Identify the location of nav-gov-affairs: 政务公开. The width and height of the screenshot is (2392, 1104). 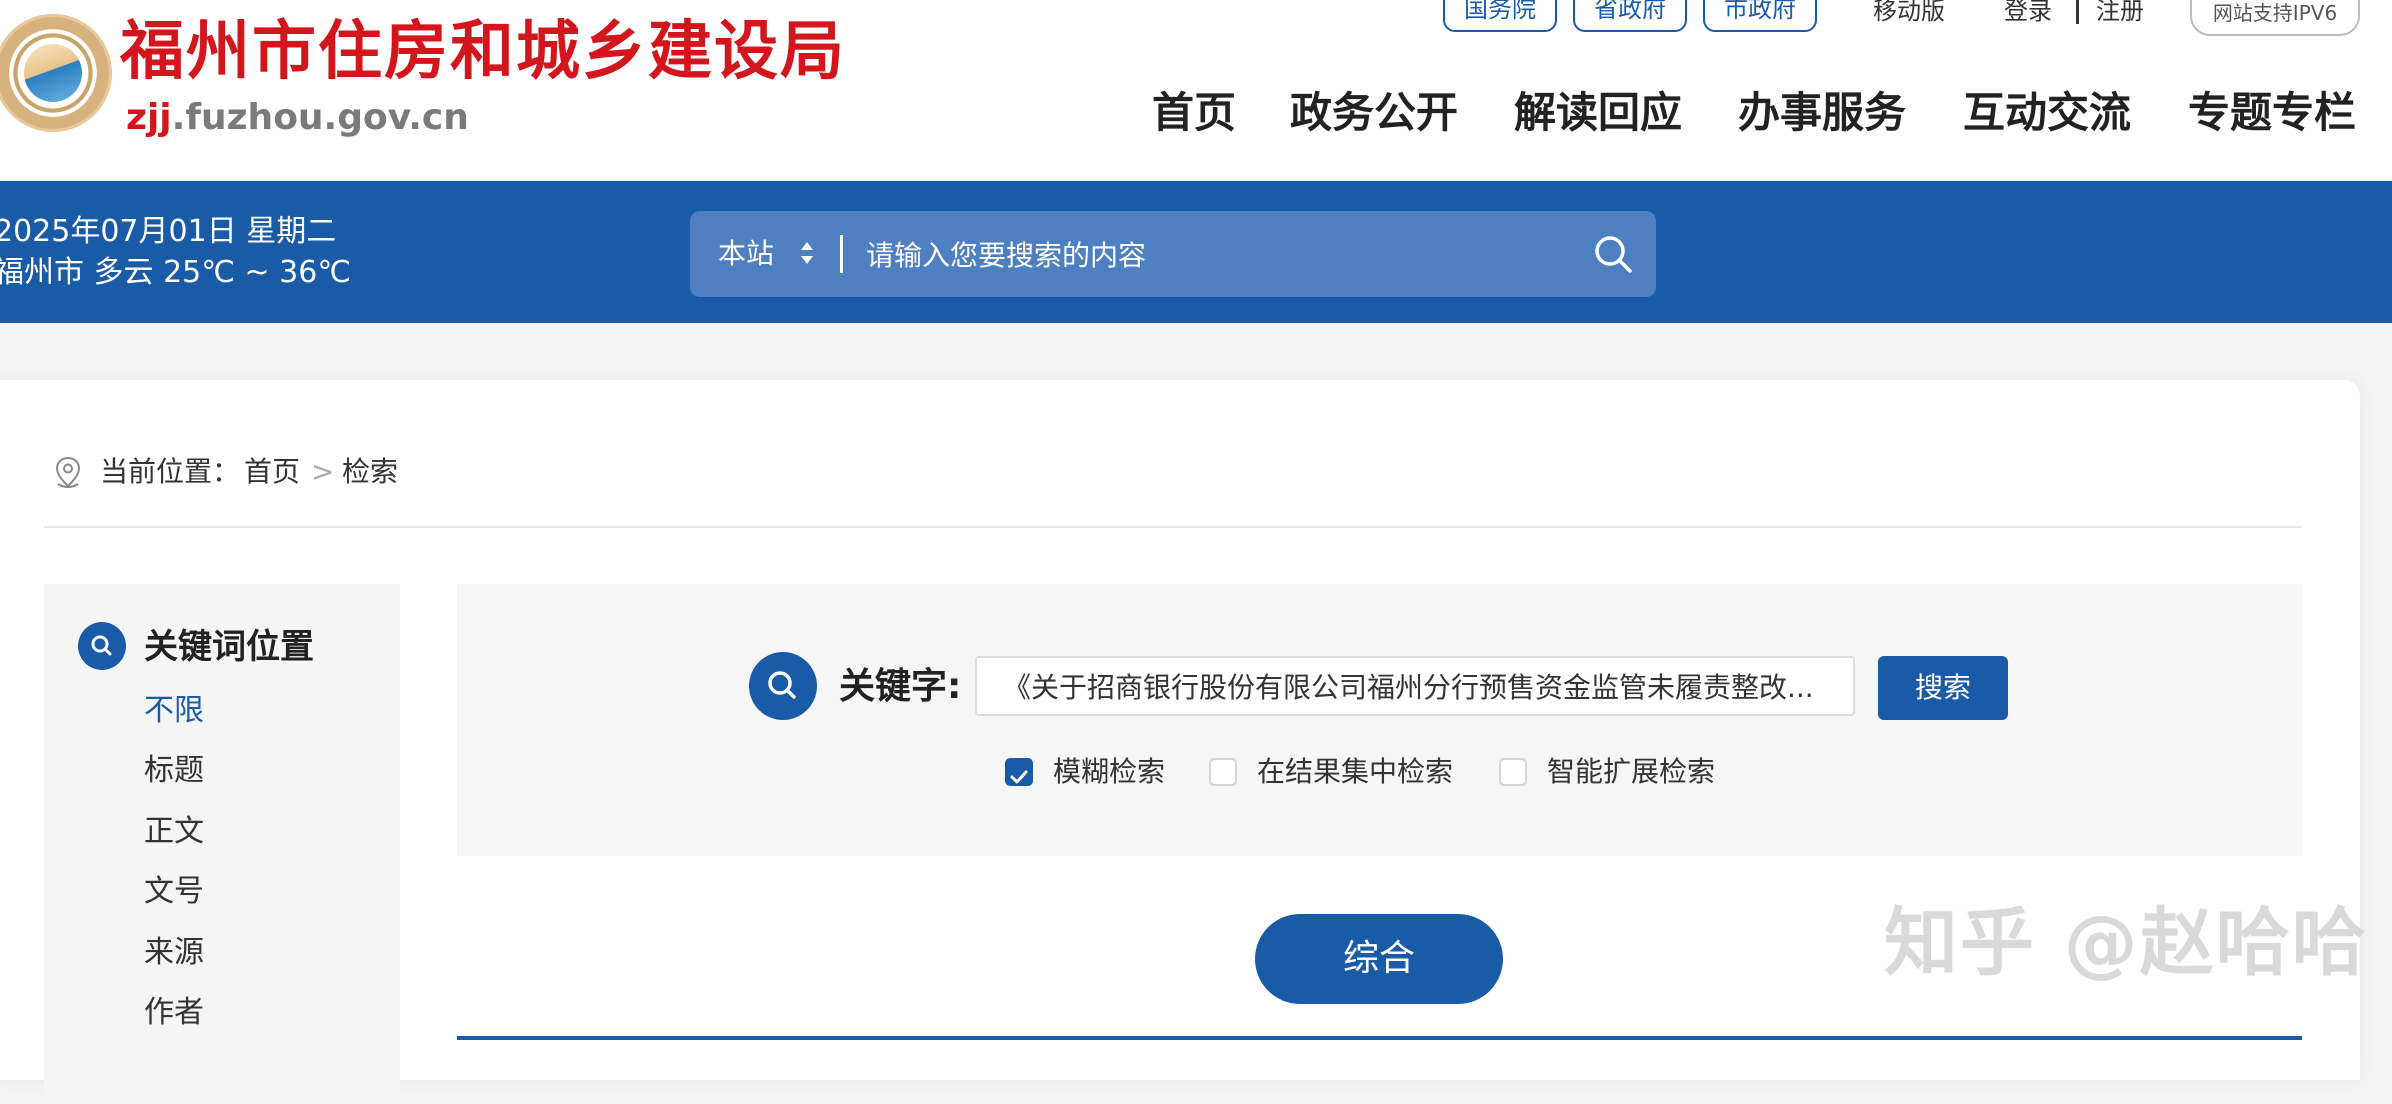
(1374, 113).